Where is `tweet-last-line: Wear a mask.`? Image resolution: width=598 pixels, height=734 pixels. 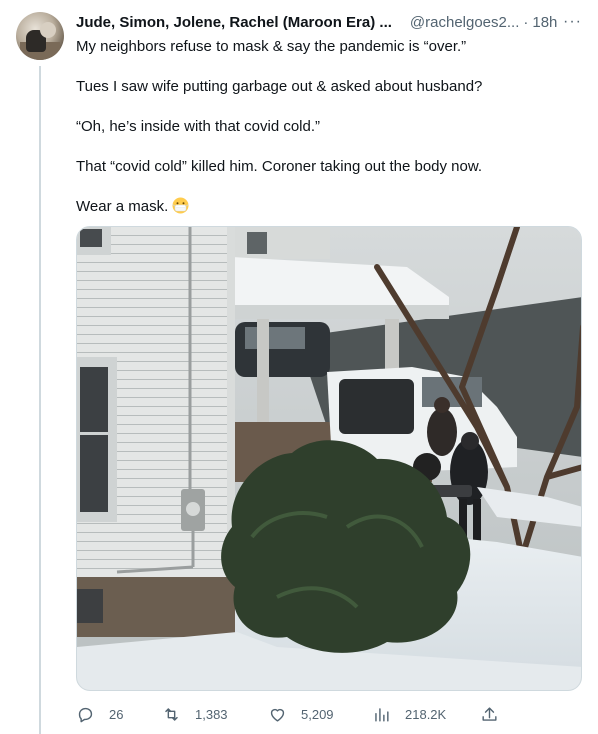 tweet-last-line: Wear a mask. is located at coordinates (328, 207).